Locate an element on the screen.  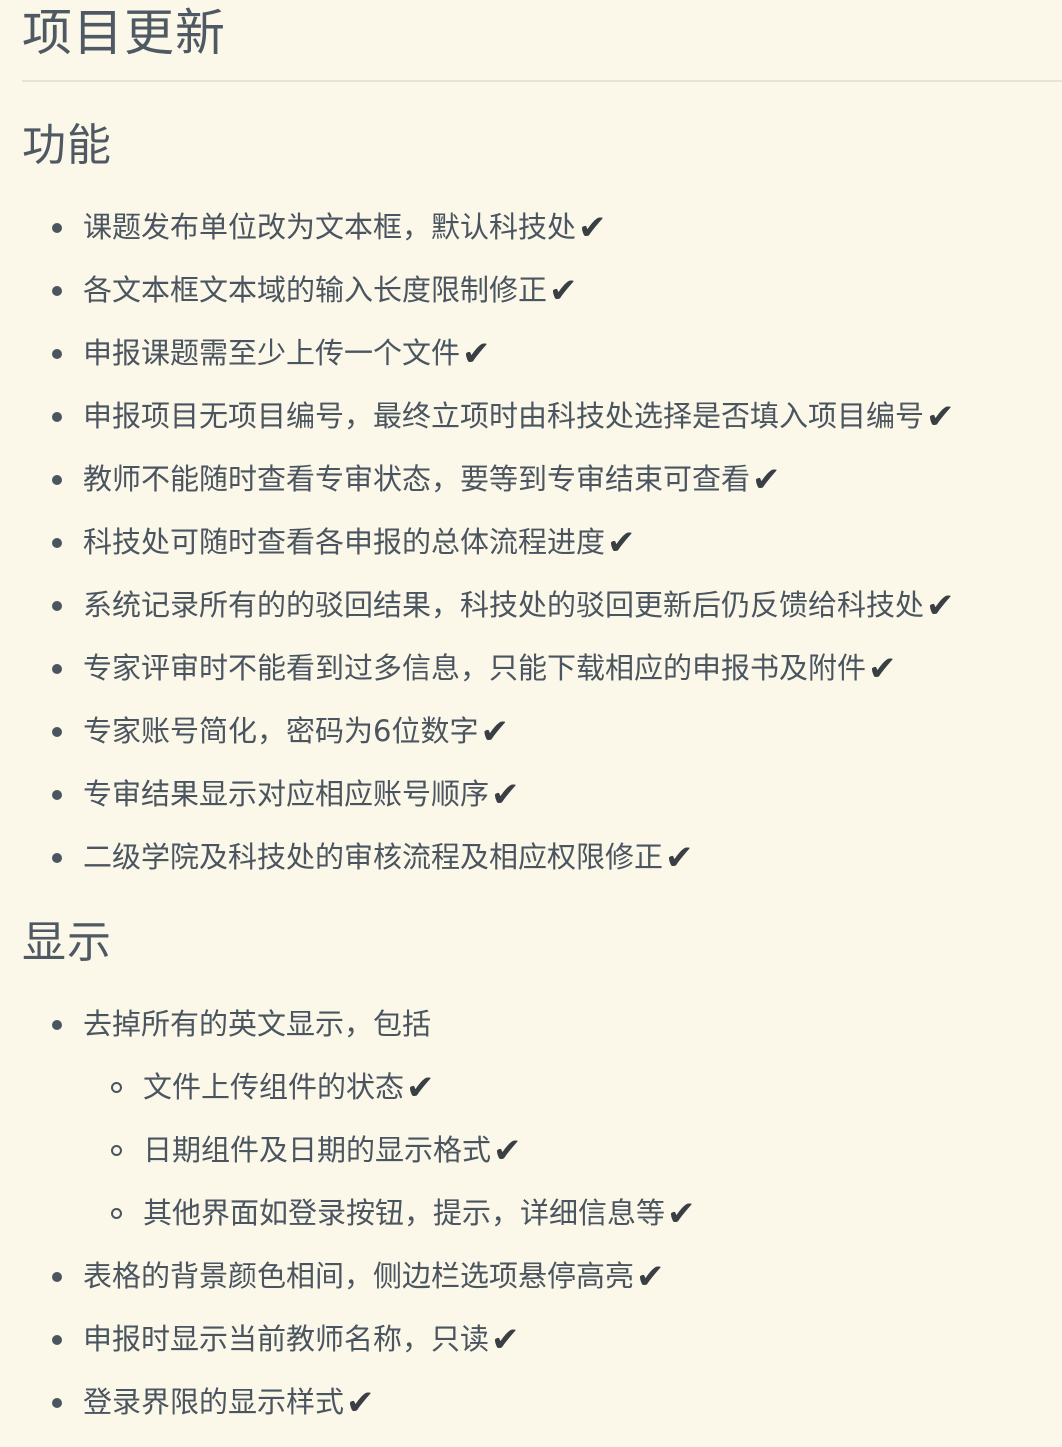
list-item: 专审结果显示对应相应账号顺序✔ is located at coordinates (542, 794).